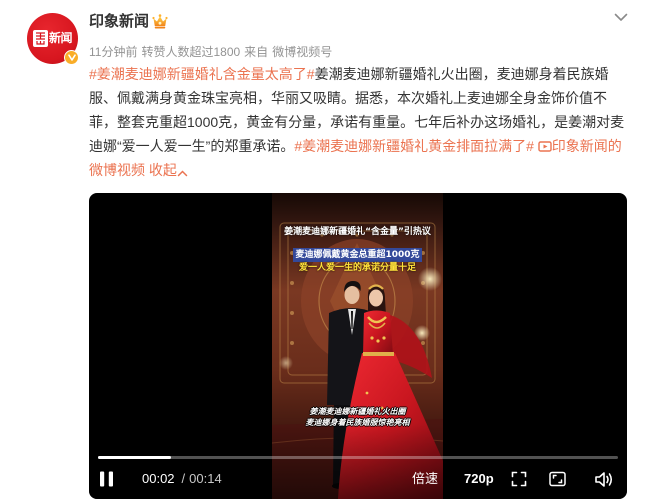 This screenshot has width=657, height=503. What do you see at coordinates (113, 52) in the screenshot?
I see `post-time: 11分钟前` at bounding box center [113, 52].